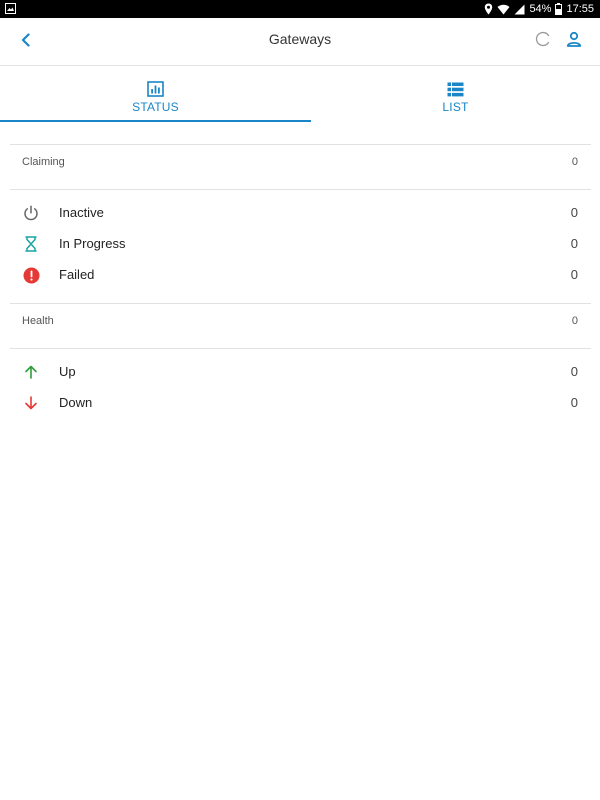 The image size is (600, 800). What do you see at coordinates (31, 275) in the screenshot?
I see `alert-circle-icon` at bounding box center [31, 275].